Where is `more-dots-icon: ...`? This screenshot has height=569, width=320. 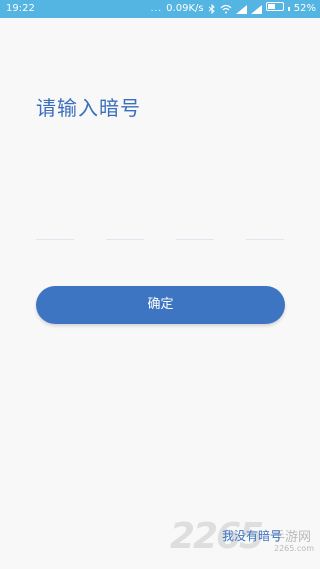 more-dots-icon: ... is located at coordinates (156, 9).